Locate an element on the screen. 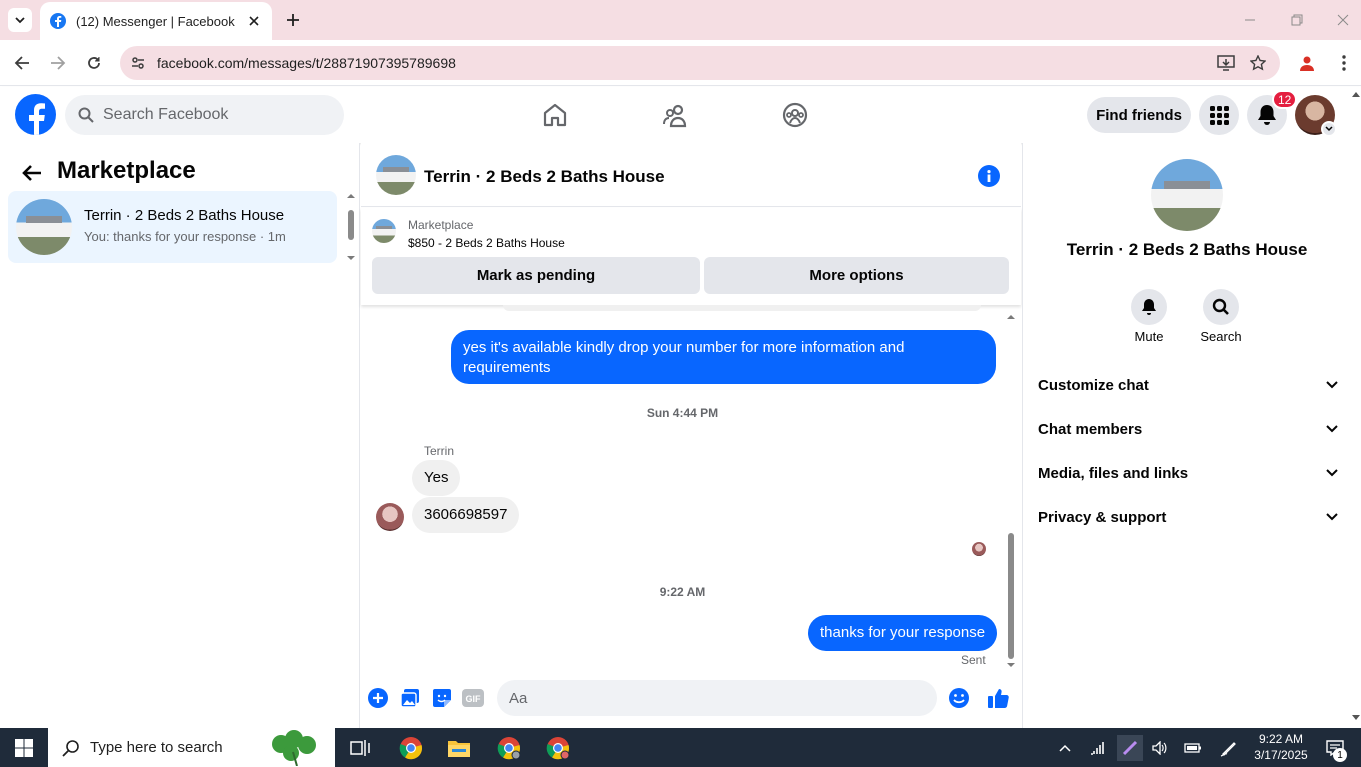 The width and height of the screenshot is (1361, 767). chat-title: Terrin · 2 Beds 2 Baths House is located at coordinates (544, 177).